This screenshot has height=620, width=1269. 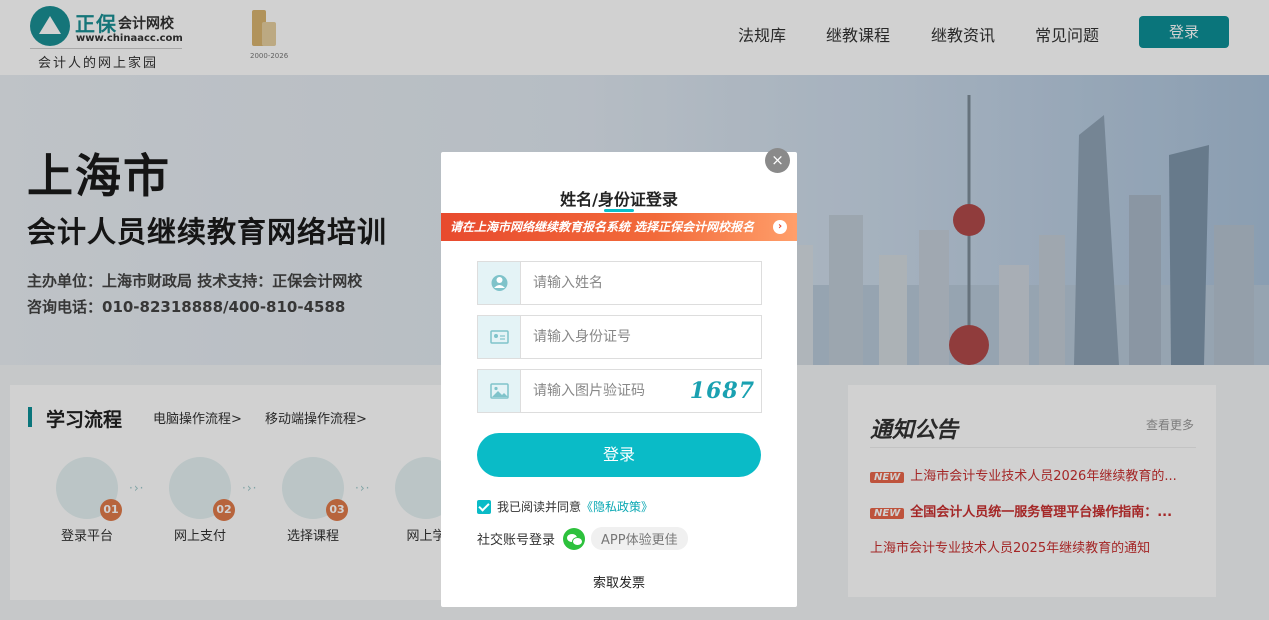 I want to click on agree-checkbox, so click(x=484, y=507).